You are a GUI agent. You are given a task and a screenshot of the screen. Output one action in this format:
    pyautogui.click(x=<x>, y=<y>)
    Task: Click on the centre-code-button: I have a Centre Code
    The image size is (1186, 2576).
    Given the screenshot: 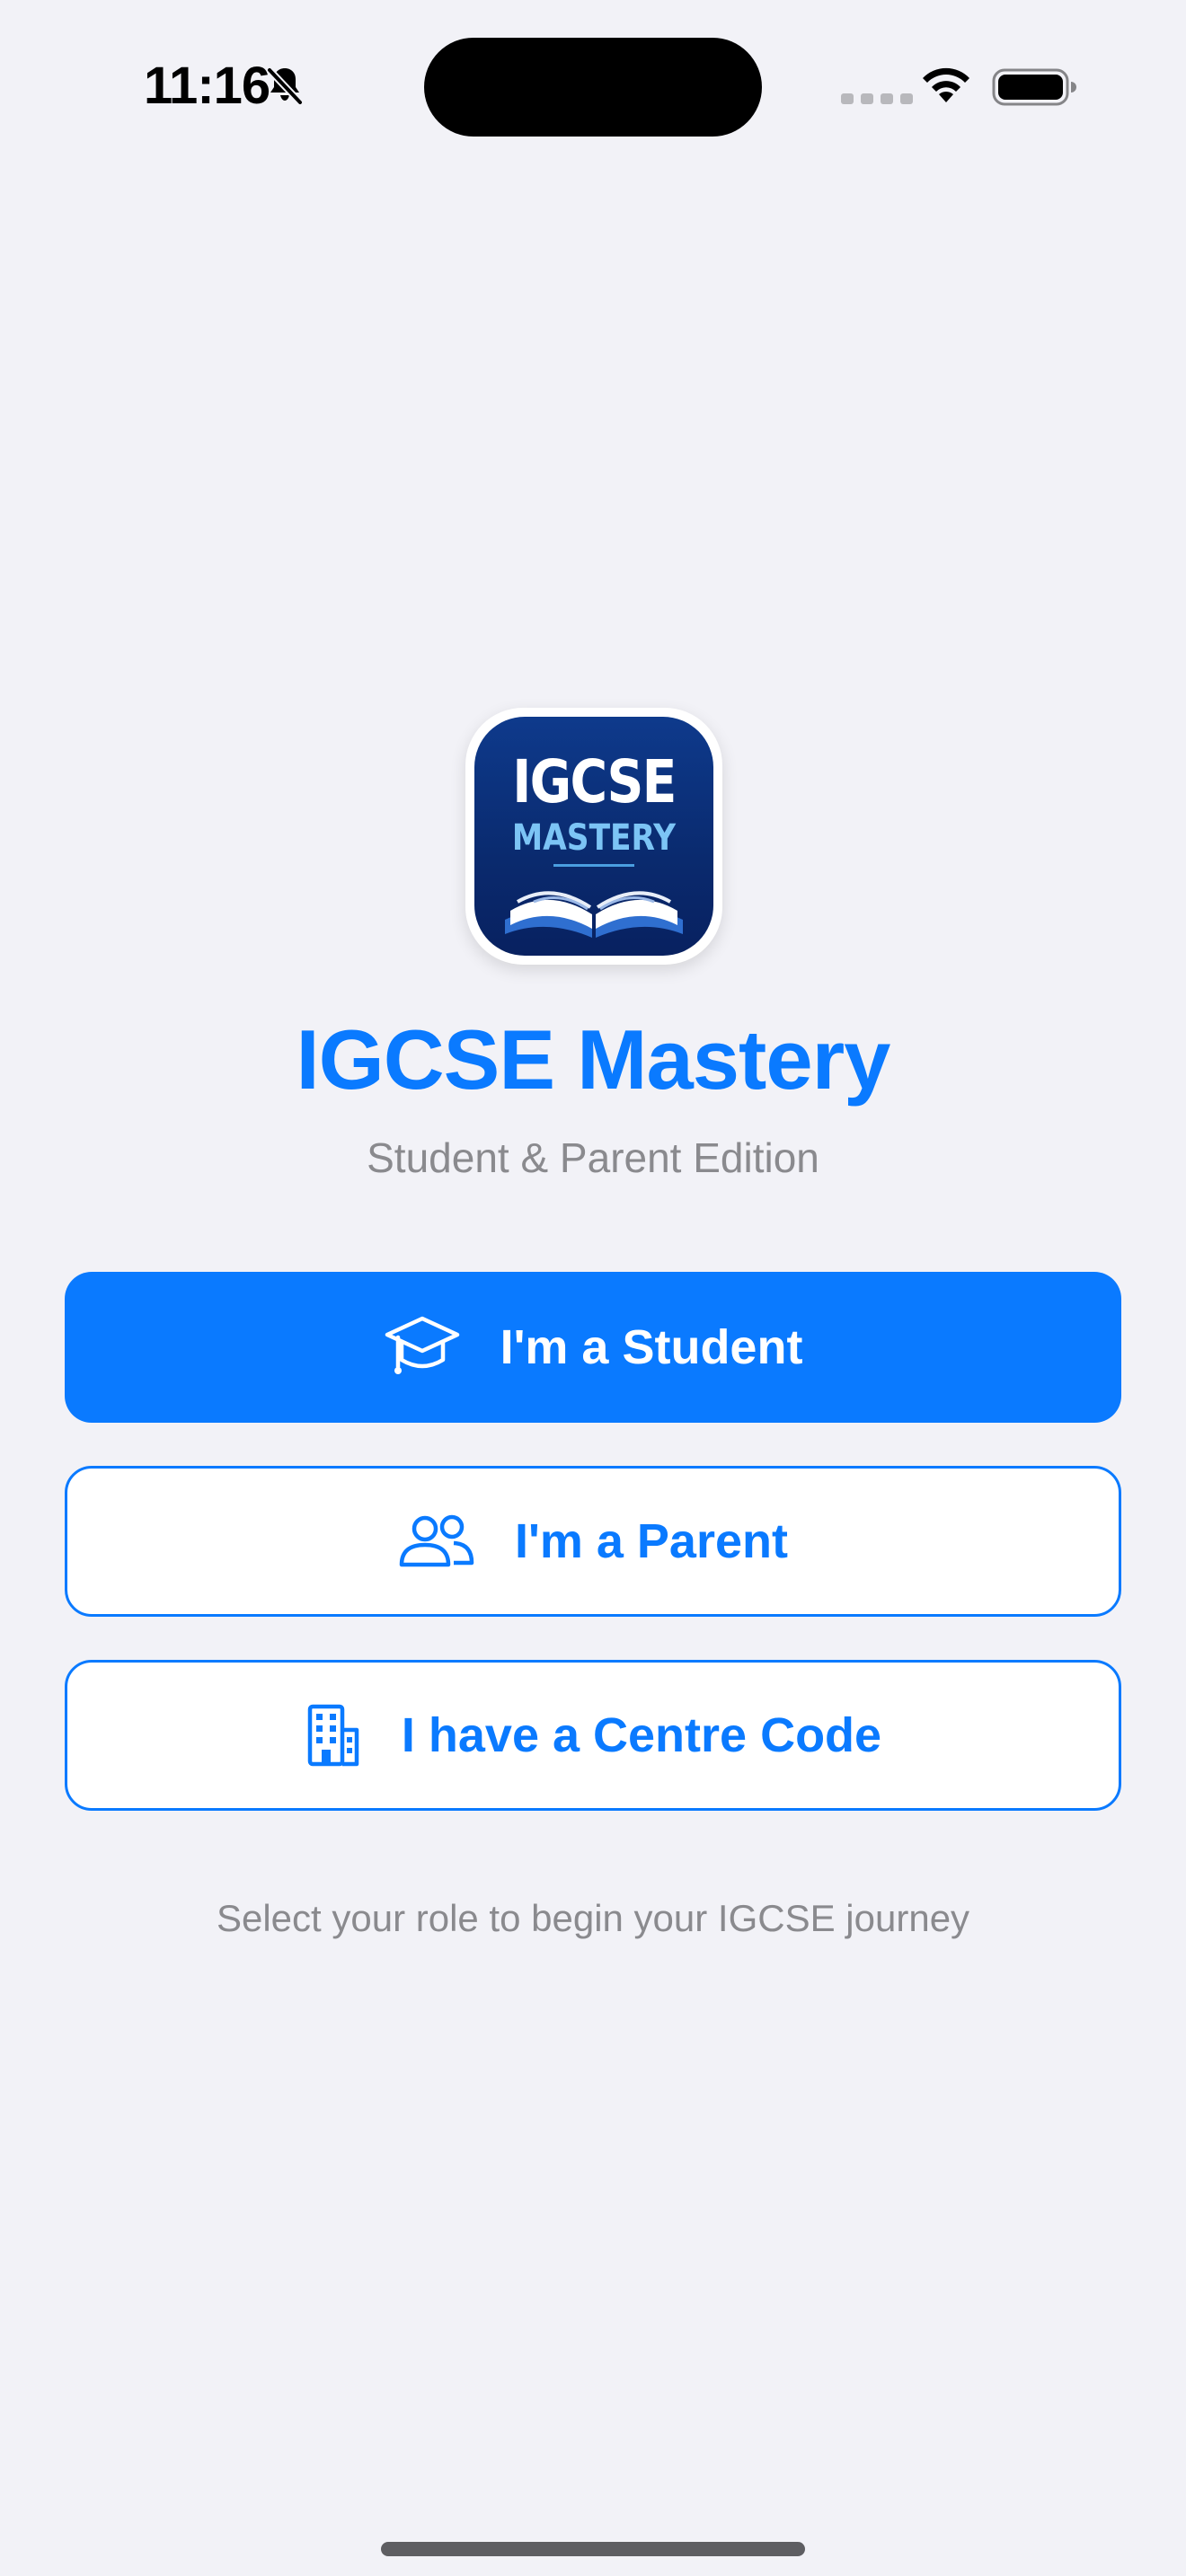 What is the action you would take?
    pyautogui.click(x=593, y=1735)
    